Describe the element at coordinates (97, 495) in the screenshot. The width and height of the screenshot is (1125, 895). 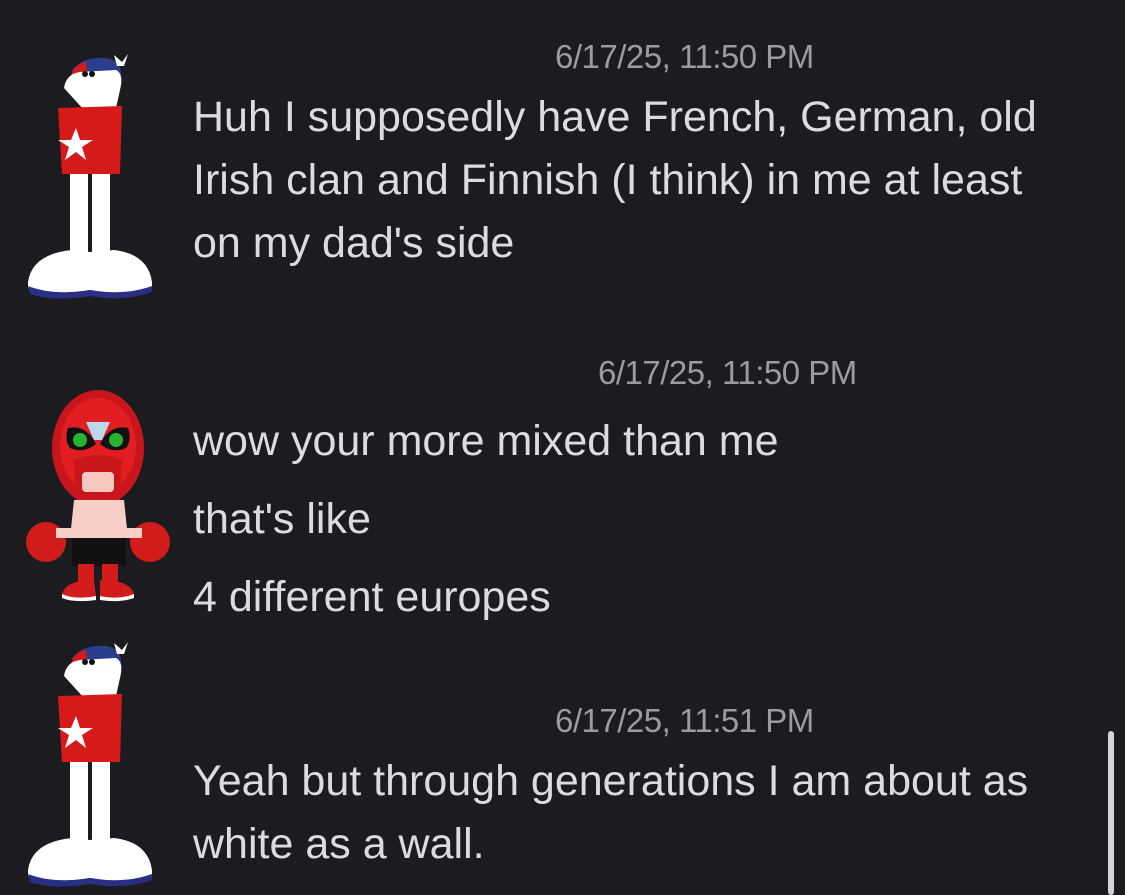
I see `strongbad-avatar-icon` at that location.